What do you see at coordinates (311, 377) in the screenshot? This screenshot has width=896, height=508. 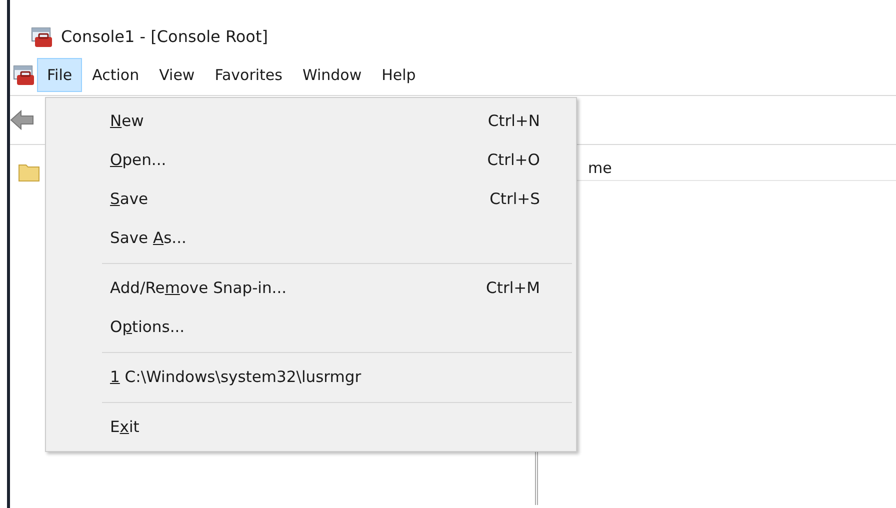 I see `menu-command: 1 C:\Windows\system32\lusrmgr` at bounding box center [311, 377].